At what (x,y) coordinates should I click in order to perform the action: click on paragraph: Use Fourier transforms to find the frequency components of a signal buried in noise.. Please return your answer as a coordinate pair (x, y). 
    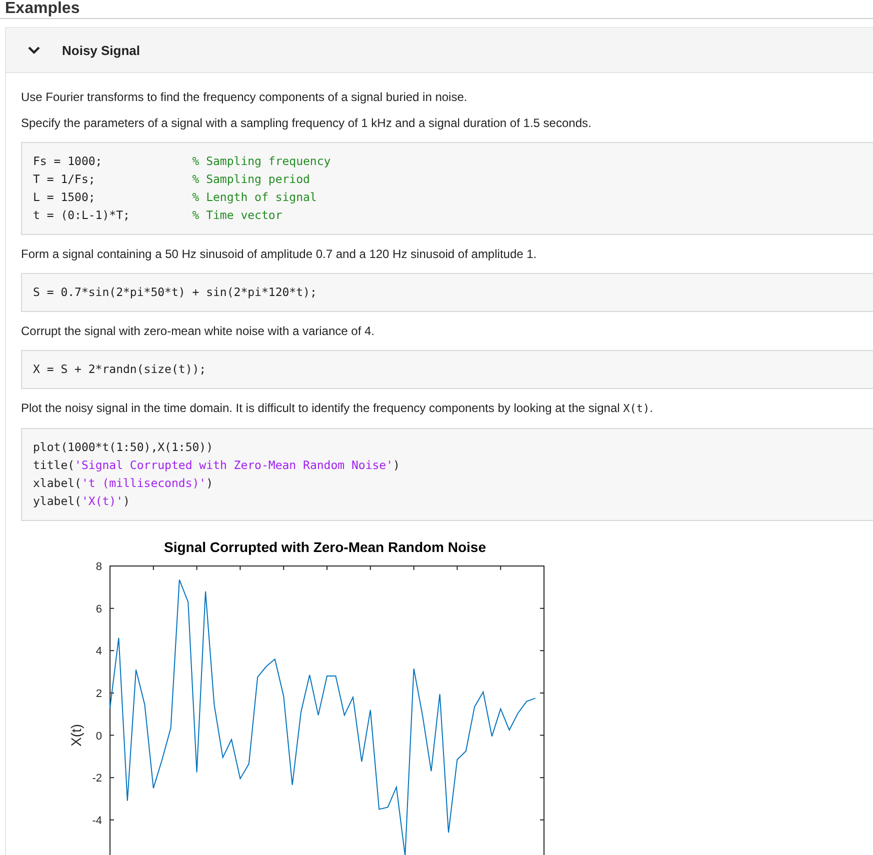
    Looking at the image, I should click on (244, 97).